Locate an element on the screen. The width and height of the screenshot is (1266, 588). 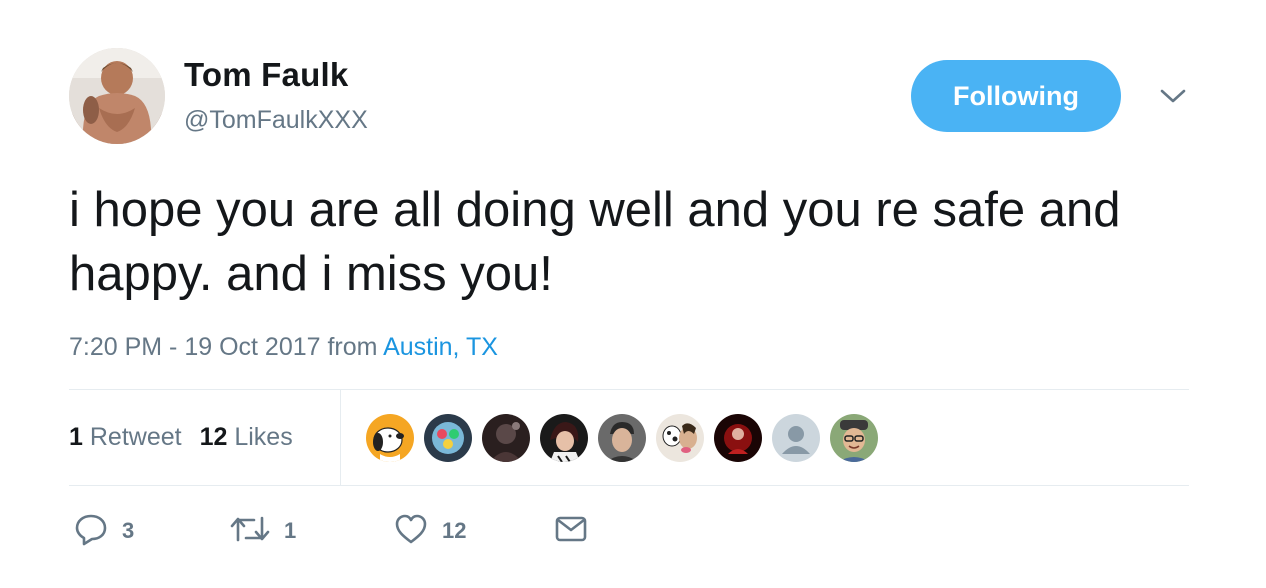
likes-label: Likes is located at coordinates (263, 437).